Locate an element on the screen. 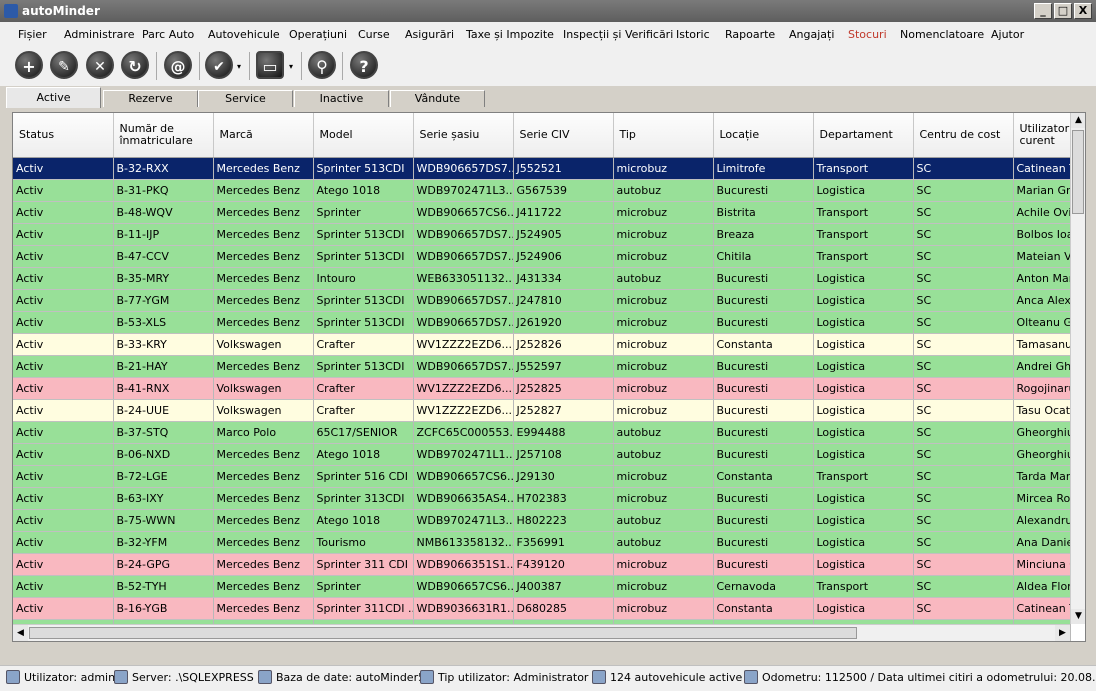 The height and width of the screenshot is (691, 1096). column-header: Număr de înmatriculare is located at coordinates (163, 135).